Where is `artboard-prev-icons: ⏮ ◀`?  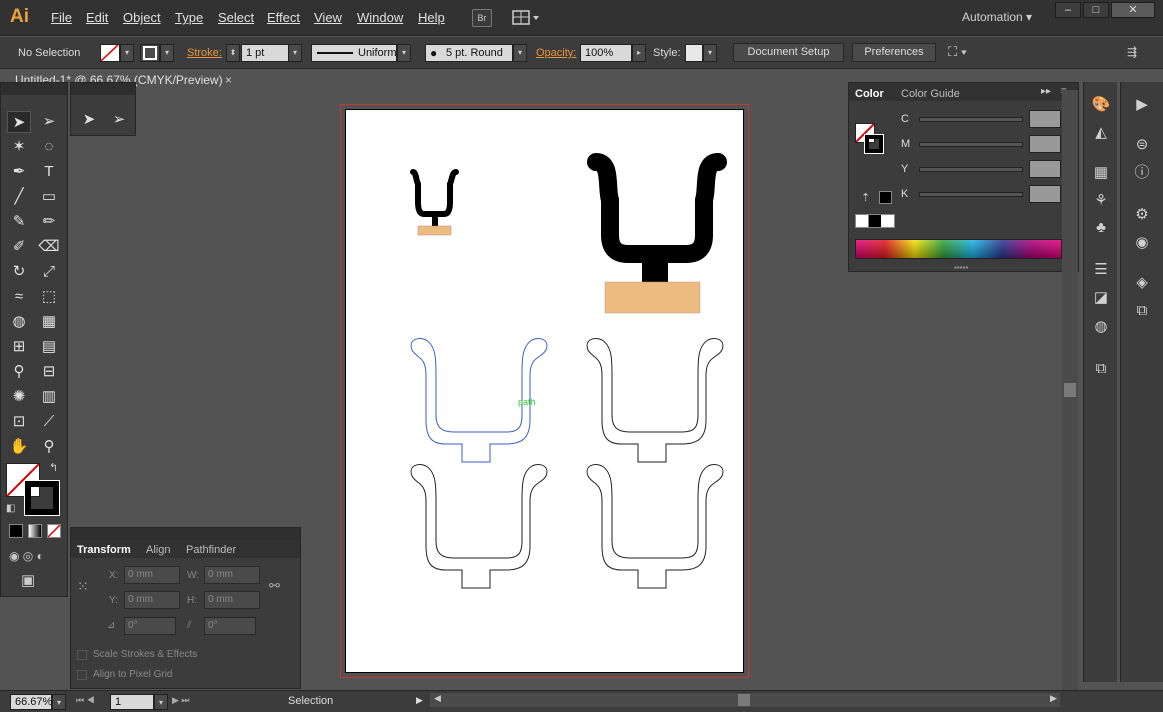
artboard-prev-icons: ⏮ ◀ is located at coordinates (85, 700).